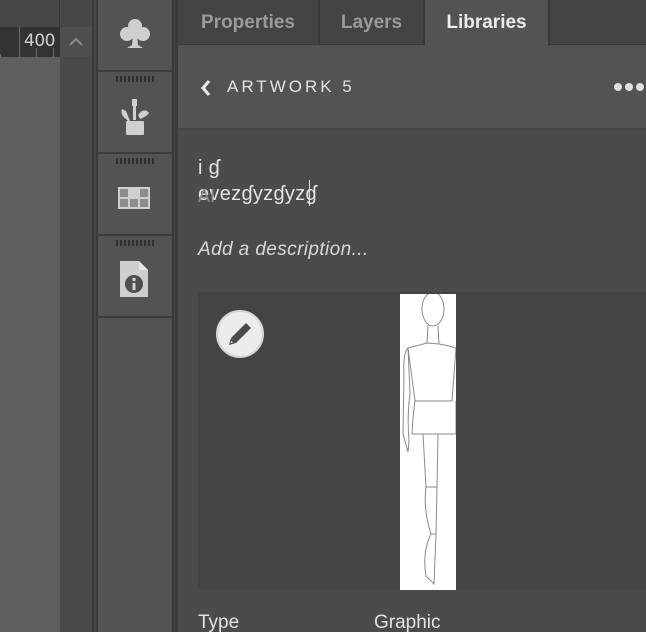  I want to click on dock-button-document-info, so click(135, 278).